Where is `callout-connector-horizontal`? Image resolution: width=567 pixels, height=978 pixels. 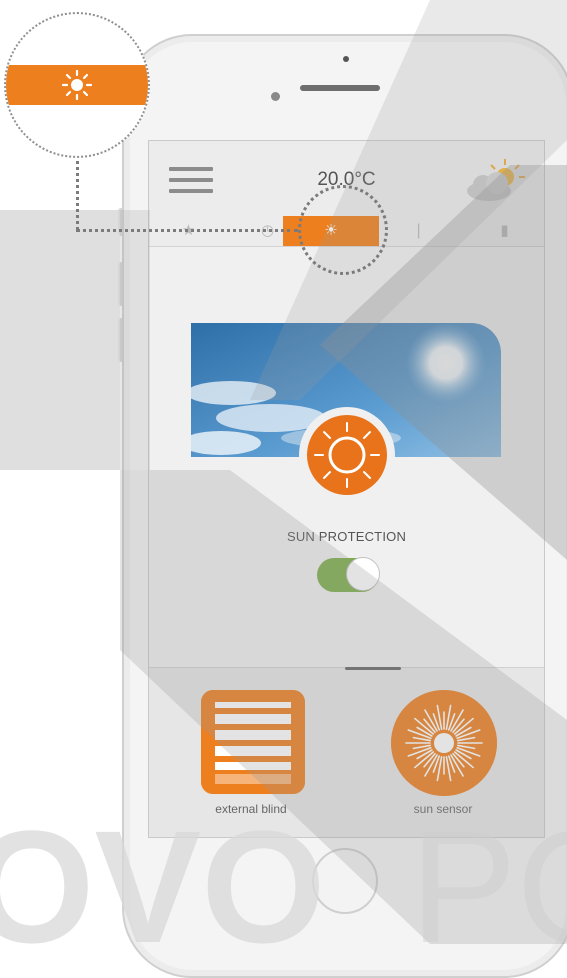
callout-connector-horizontal is located at coordinates (187, 230).